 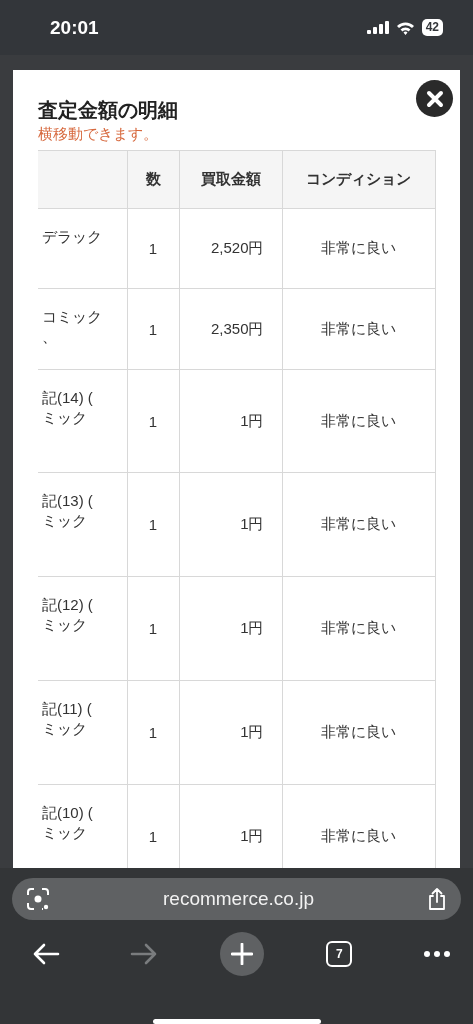 I want to click on signal-icon, so click(x=377, y=27).